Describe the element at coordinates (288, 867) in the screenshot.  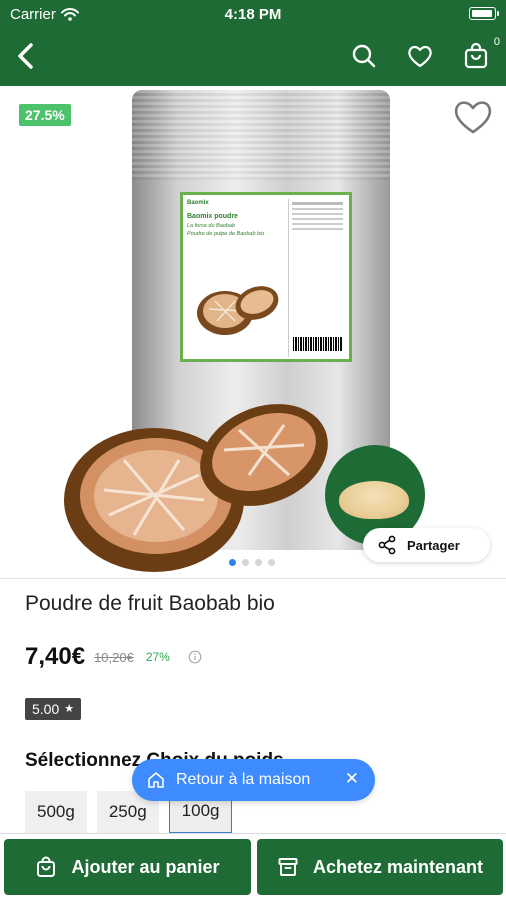
I see `archive-box-icon` at that location.